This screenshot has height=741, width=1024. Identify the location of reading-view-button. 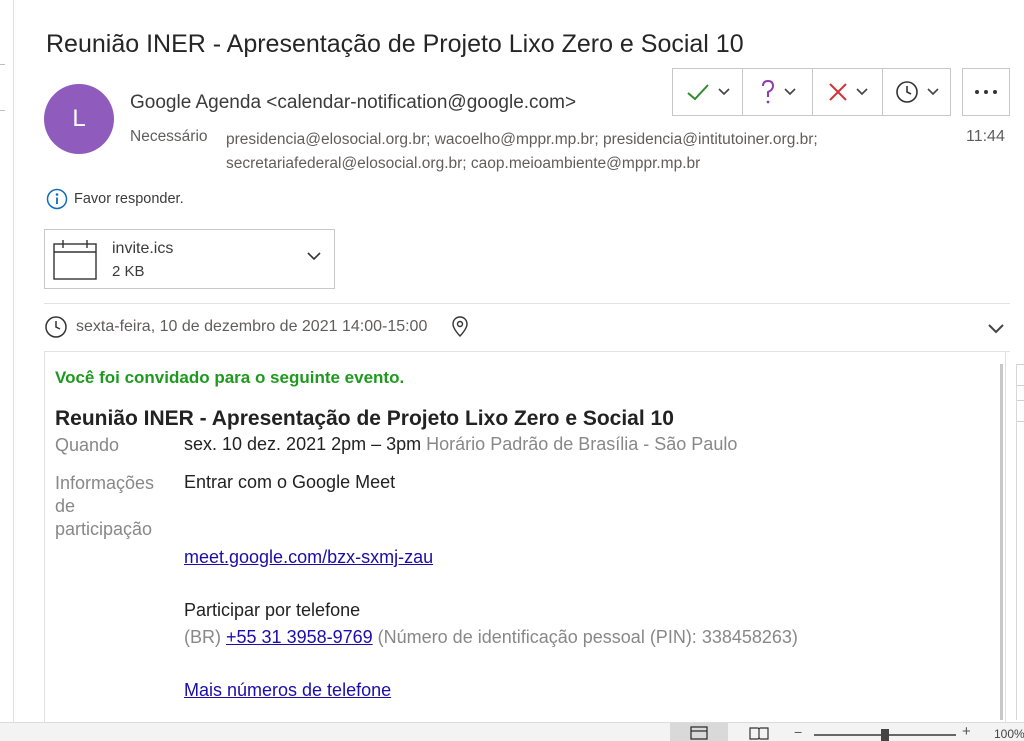
(759, 732).